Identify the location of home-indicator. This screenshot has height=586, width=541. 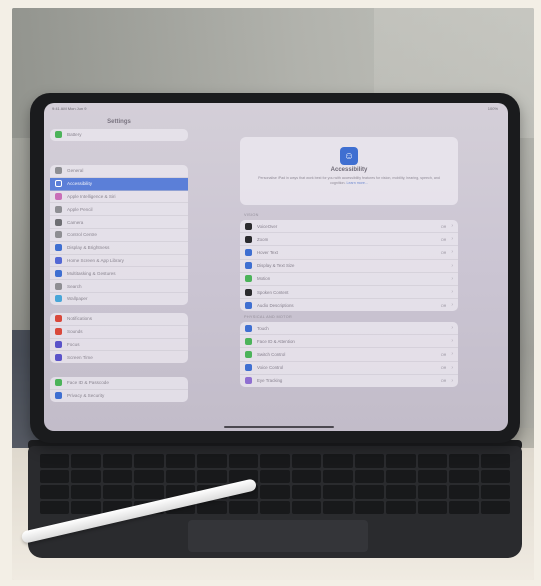
(279, 427).